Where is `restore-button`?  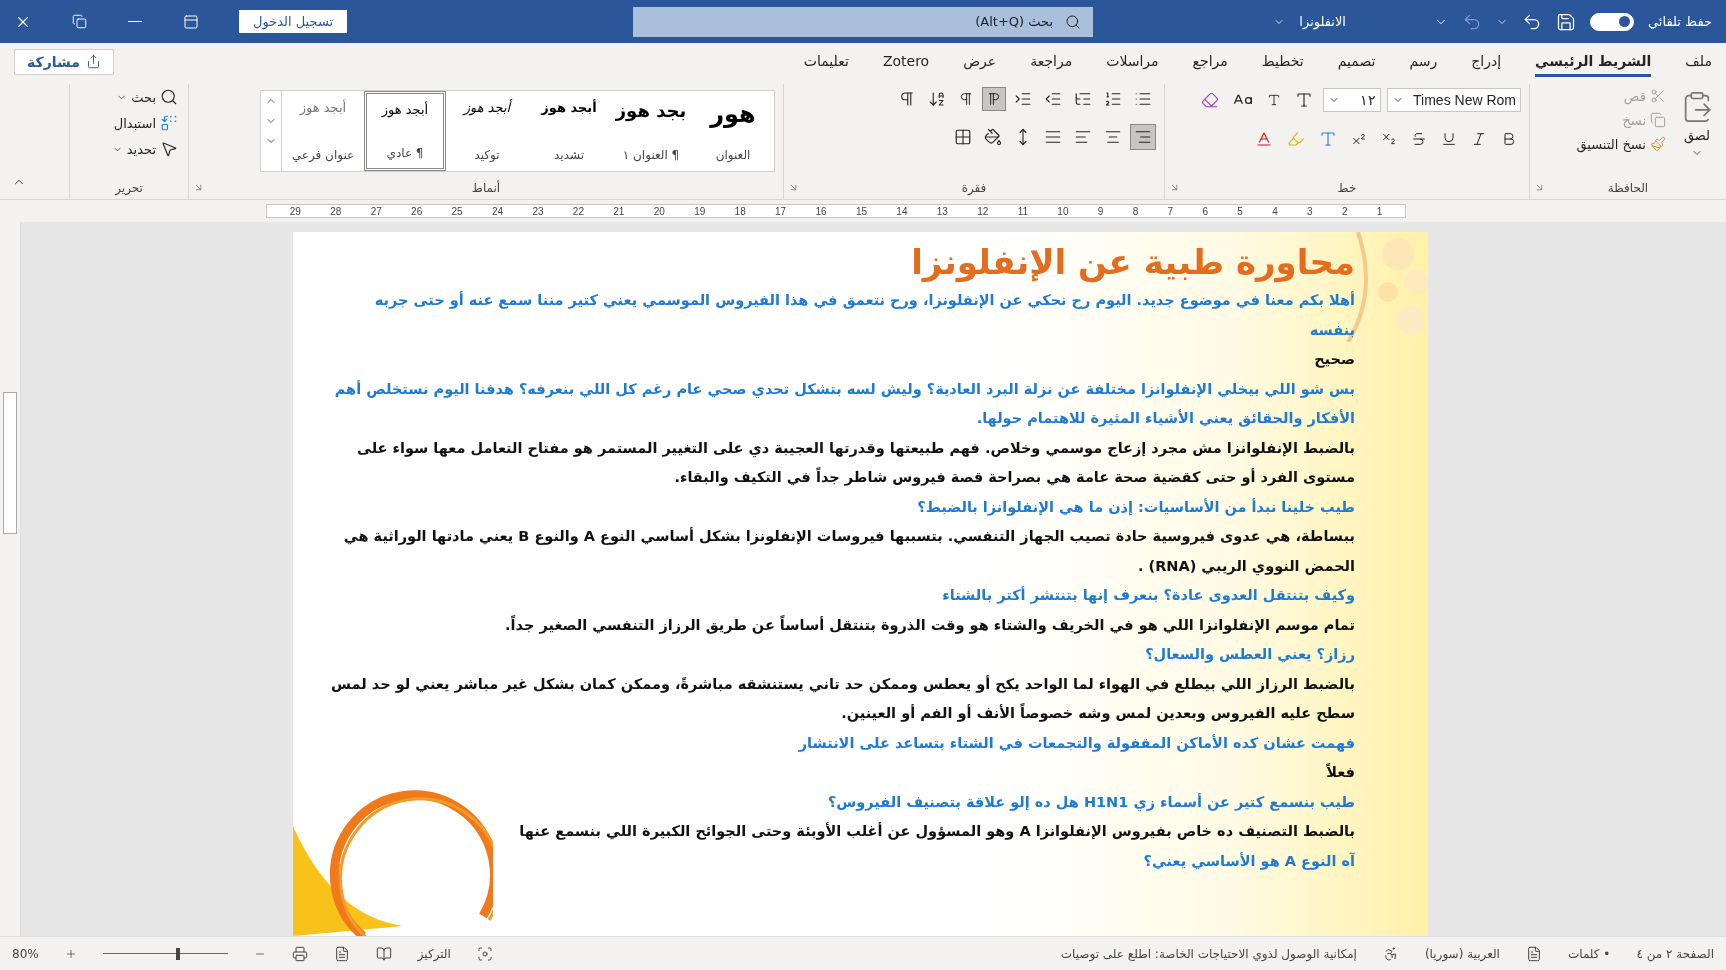 restore-button is located at coordinates (79, 21).